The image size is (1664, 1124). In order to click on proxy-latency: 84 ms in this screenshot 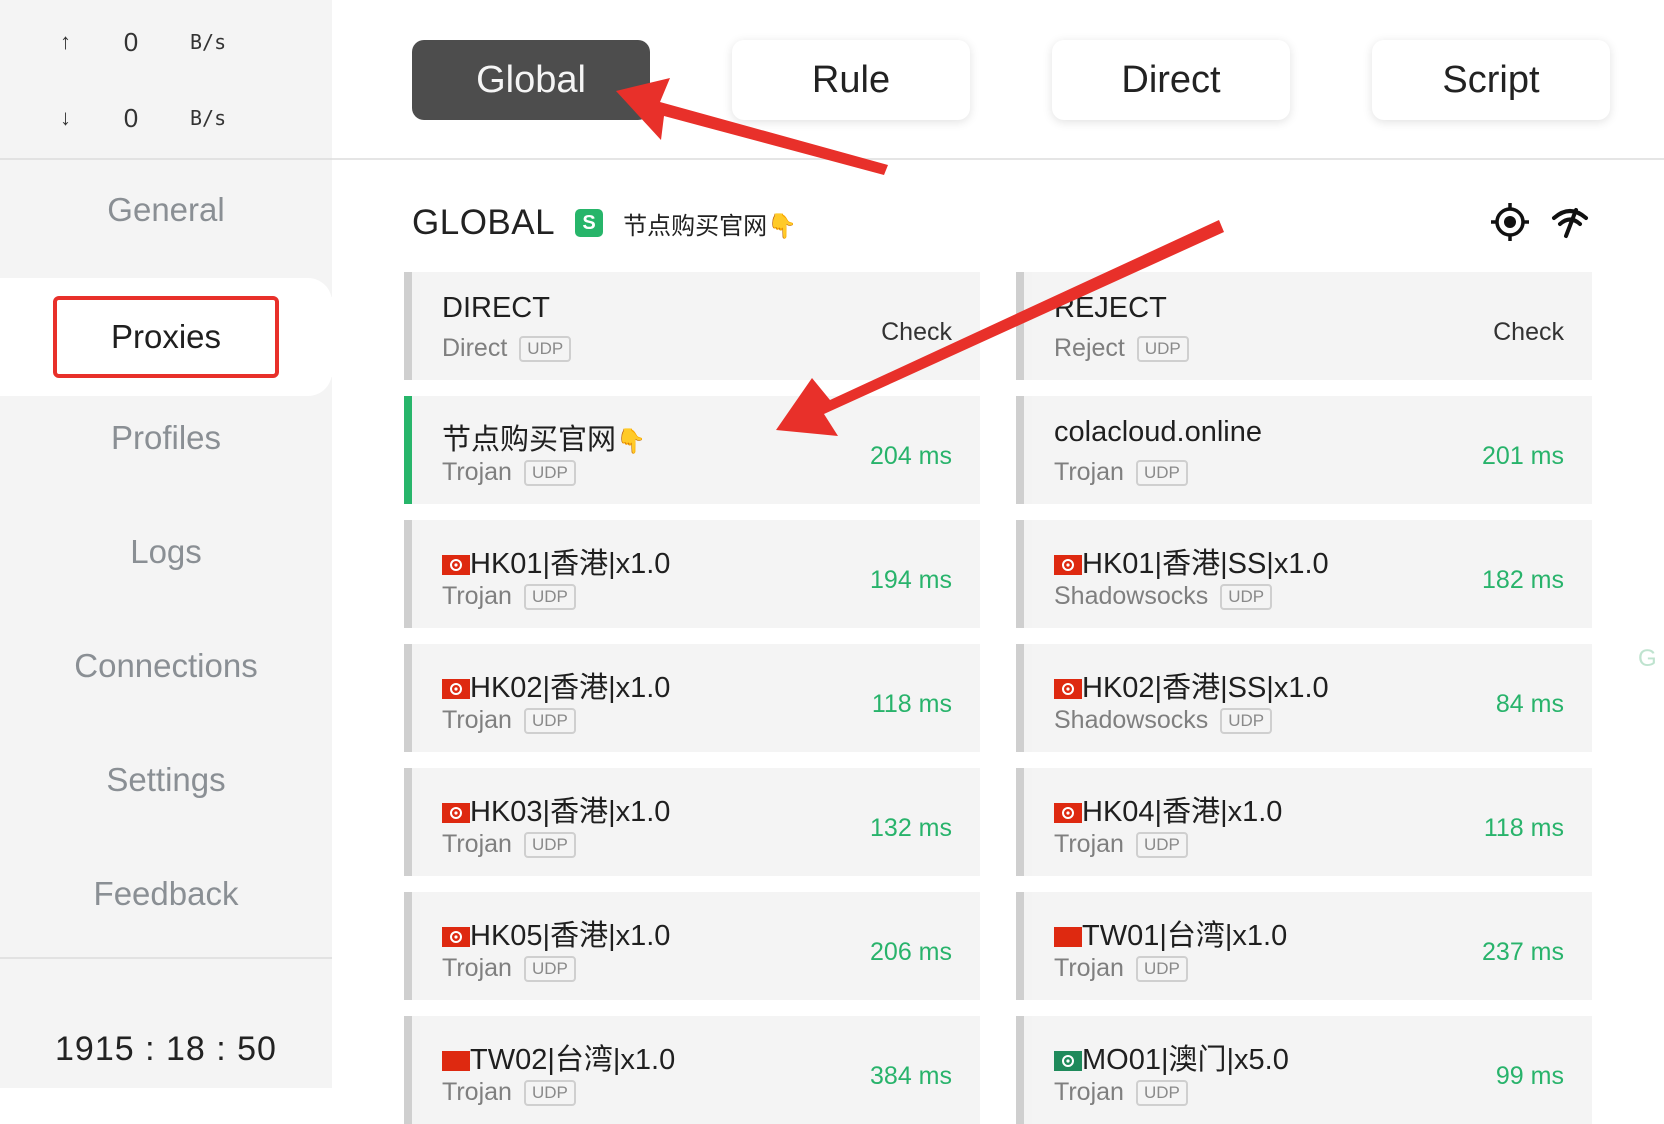, I will do `click(1529, 704)`.